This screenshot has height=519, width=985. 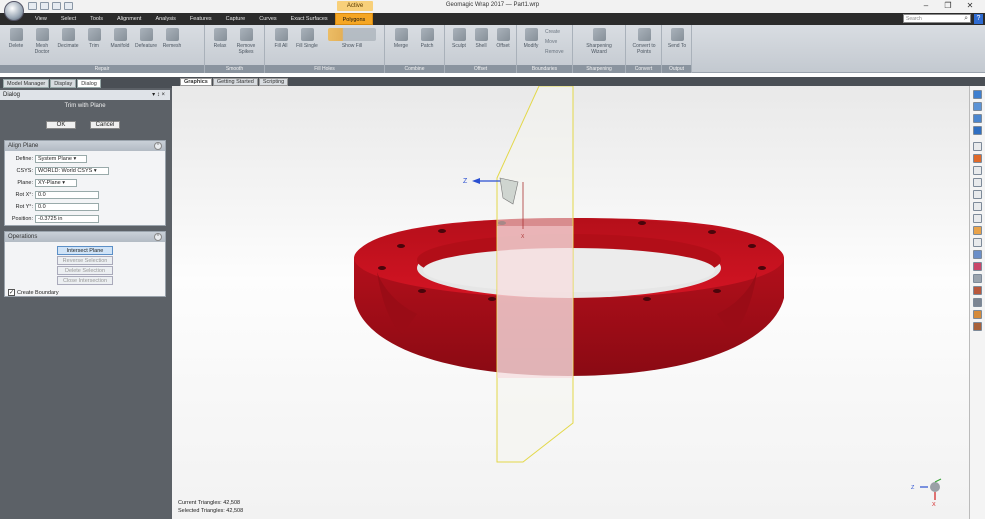 What do you see at coordinates (16, 38) in the screenshot?
I see `delete-button: Delete` at bounding box center [16, 38].